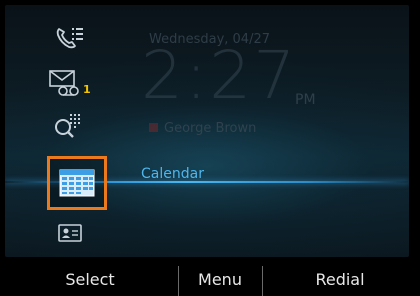 The image size is (420, 296). Describe the element at coordinates (210, 128) in the screenshot. I see `contact-name: George Brown` at that location.